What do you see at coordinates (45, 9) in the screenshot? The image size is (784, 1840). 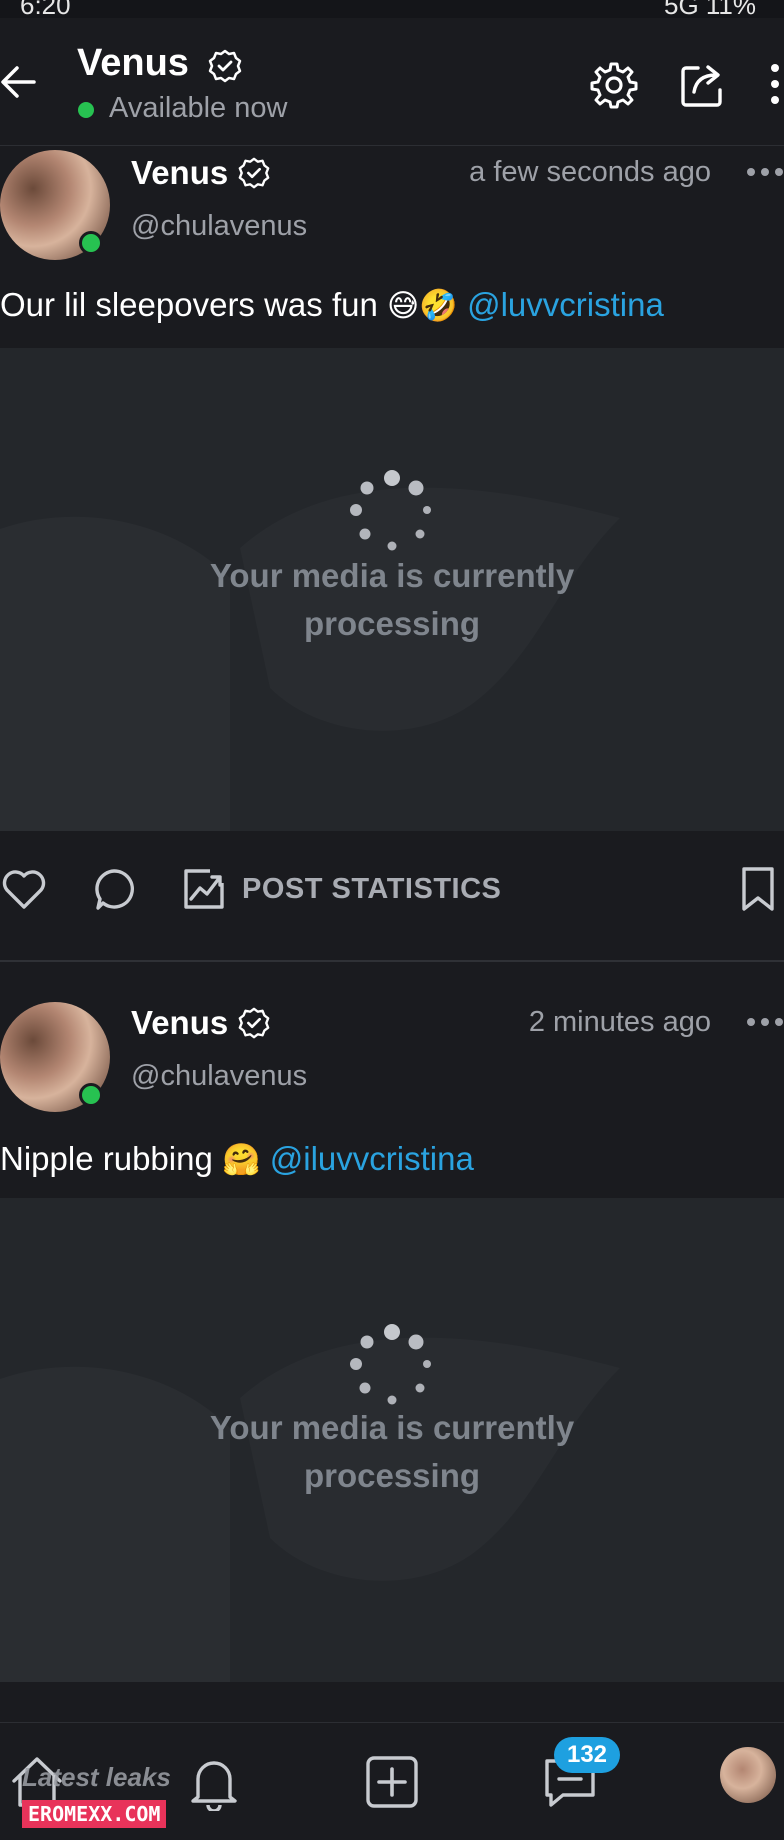 I see `status-time: 6:20` at bounding box center [45, 9].